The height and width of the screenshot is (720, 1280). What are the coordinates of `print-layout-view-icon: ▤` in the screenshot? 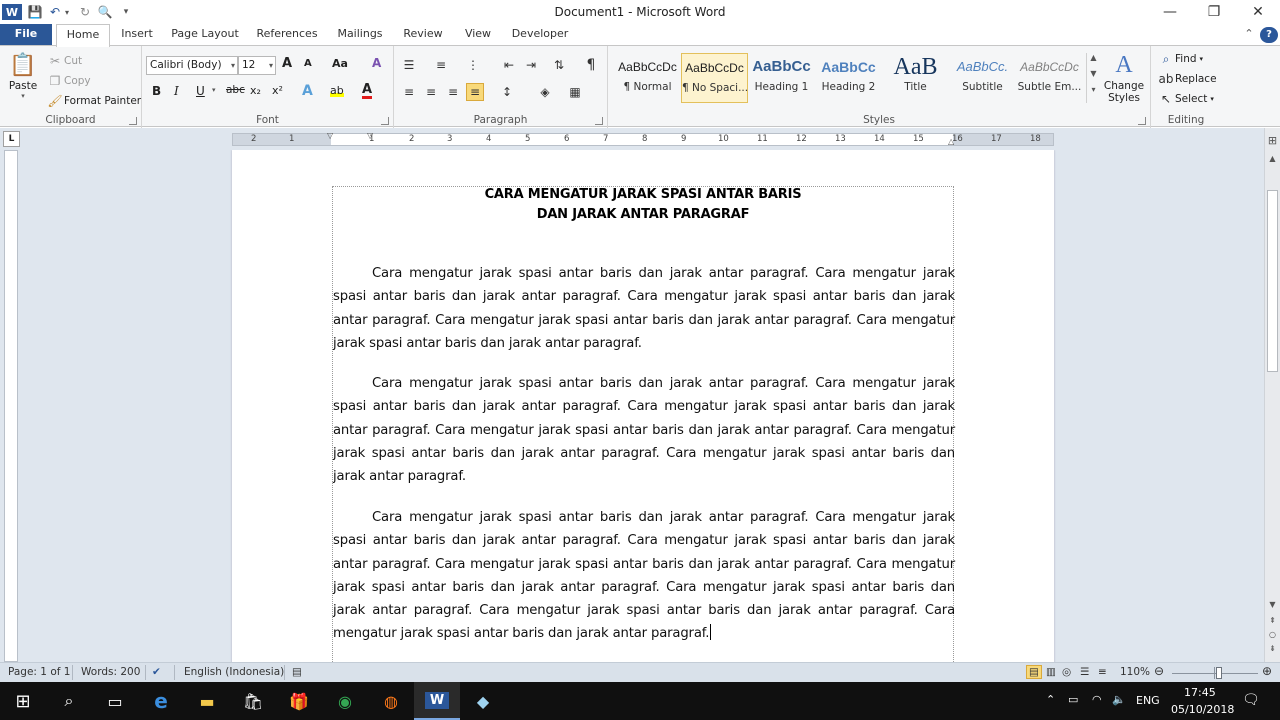 It's located at (1034, 672).